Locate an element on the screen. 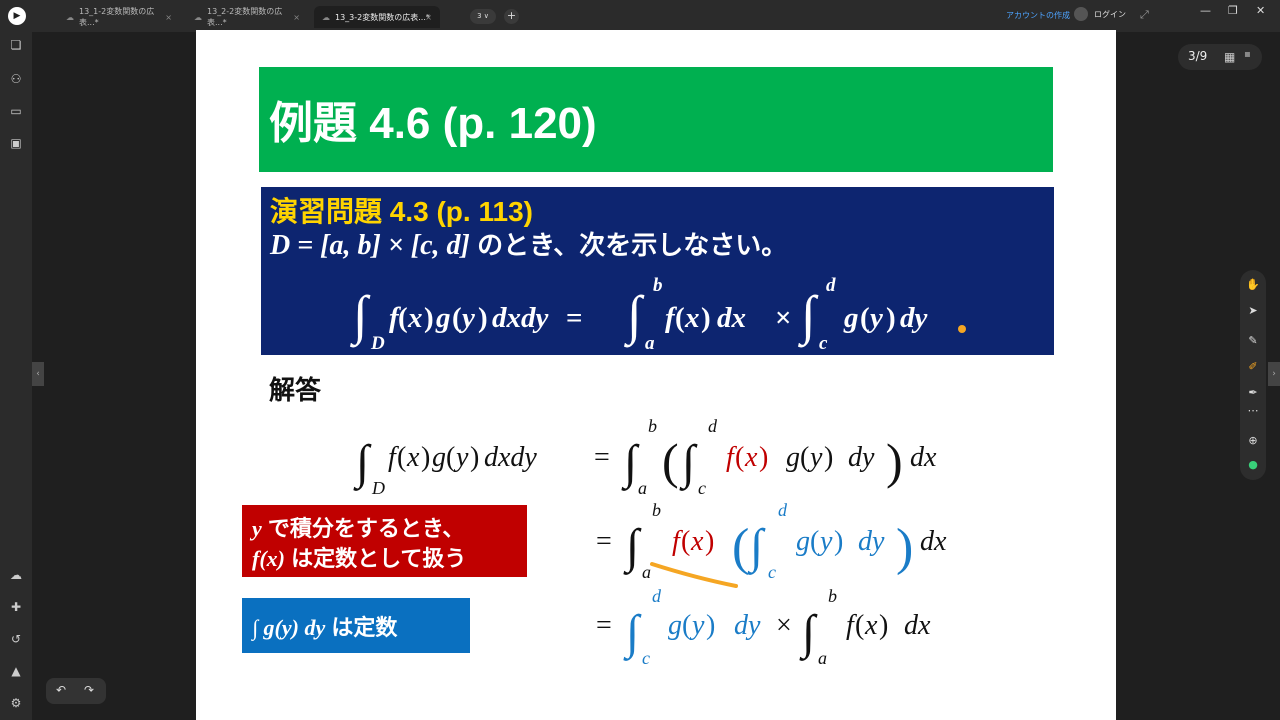 Image resolution: width=1280 pixels, height=720 pixels. svg-text: b is located at coordinates (832, 596).